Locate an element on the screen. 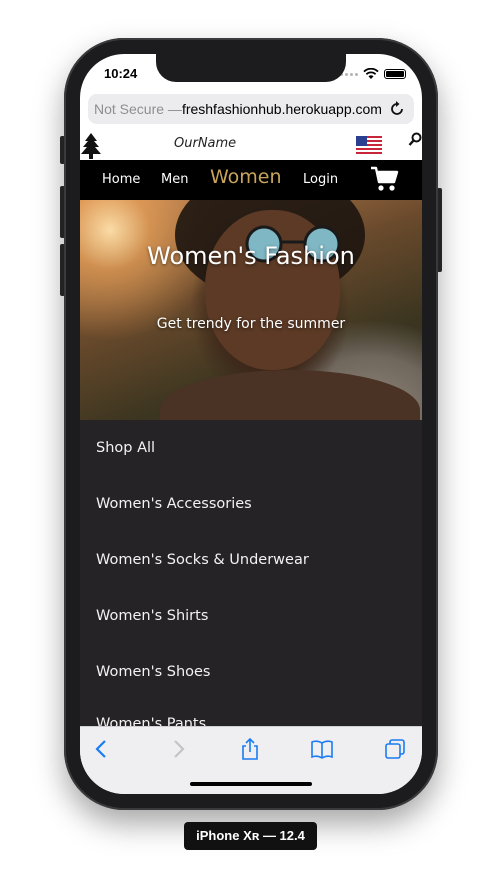 The width and height of the screenshot is (502, 885). us-flag-icon is located at coordinates (369, 145).